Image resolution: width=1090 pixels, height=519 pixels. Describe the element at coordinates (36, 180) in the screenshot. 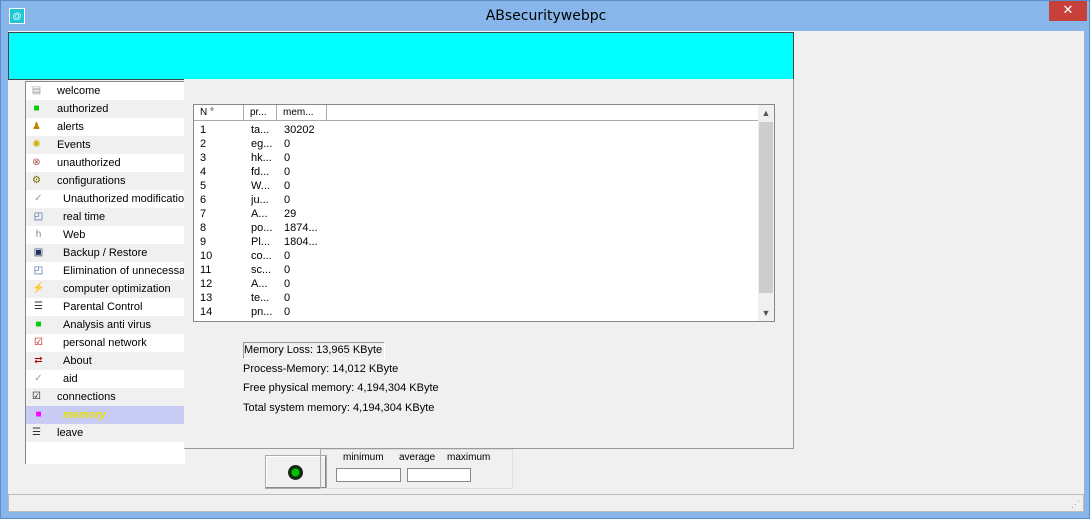

I see `config-icon: ⚙` at that location.